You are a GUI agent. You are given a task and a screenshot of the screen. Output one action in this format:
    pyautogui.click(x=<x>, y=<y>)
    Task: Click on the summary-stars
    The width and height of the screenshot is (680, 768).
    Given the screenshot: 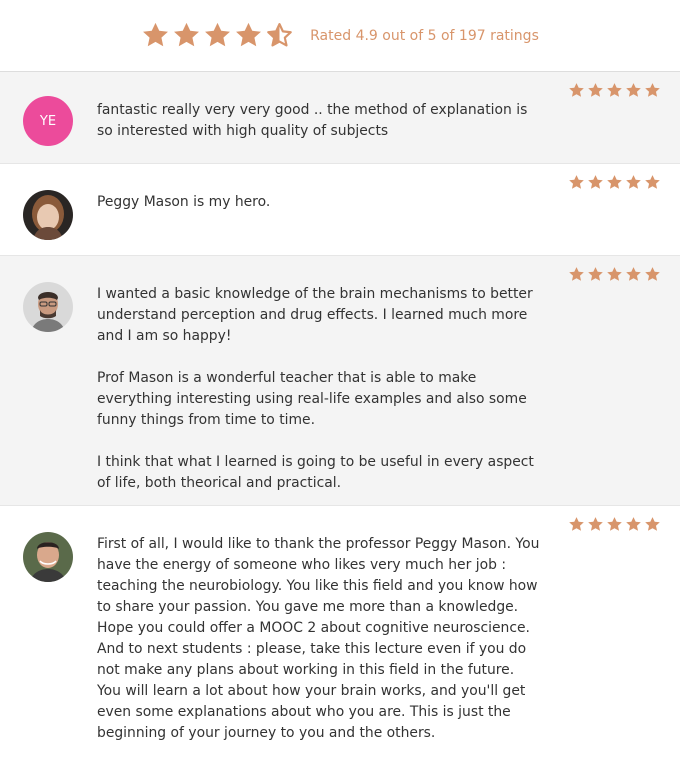 What is the action you would take?
    pyautogui.click(x=217, y=35)
    